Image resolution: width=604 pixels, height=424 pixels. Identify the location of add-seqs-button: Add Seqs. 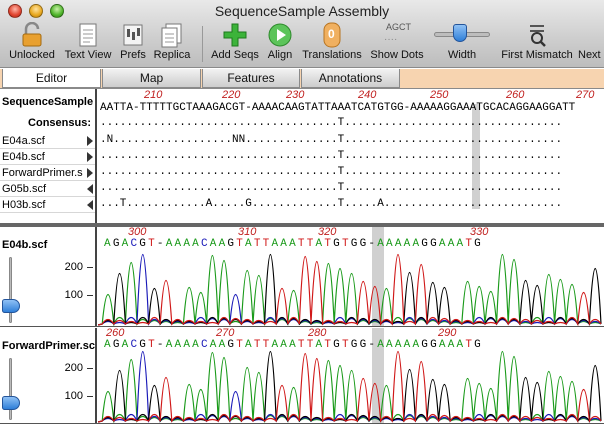
(235, 44).